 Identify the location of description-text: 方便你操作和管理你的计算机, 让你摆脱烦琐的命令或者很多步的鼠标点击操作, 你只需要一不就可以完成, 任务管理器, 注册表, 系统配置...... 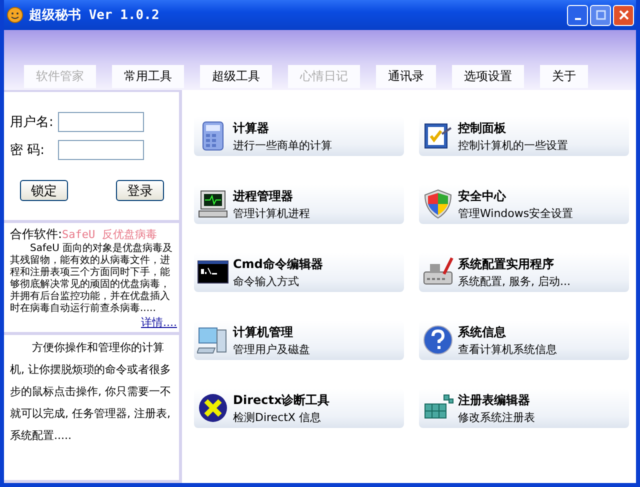
(91, 392).